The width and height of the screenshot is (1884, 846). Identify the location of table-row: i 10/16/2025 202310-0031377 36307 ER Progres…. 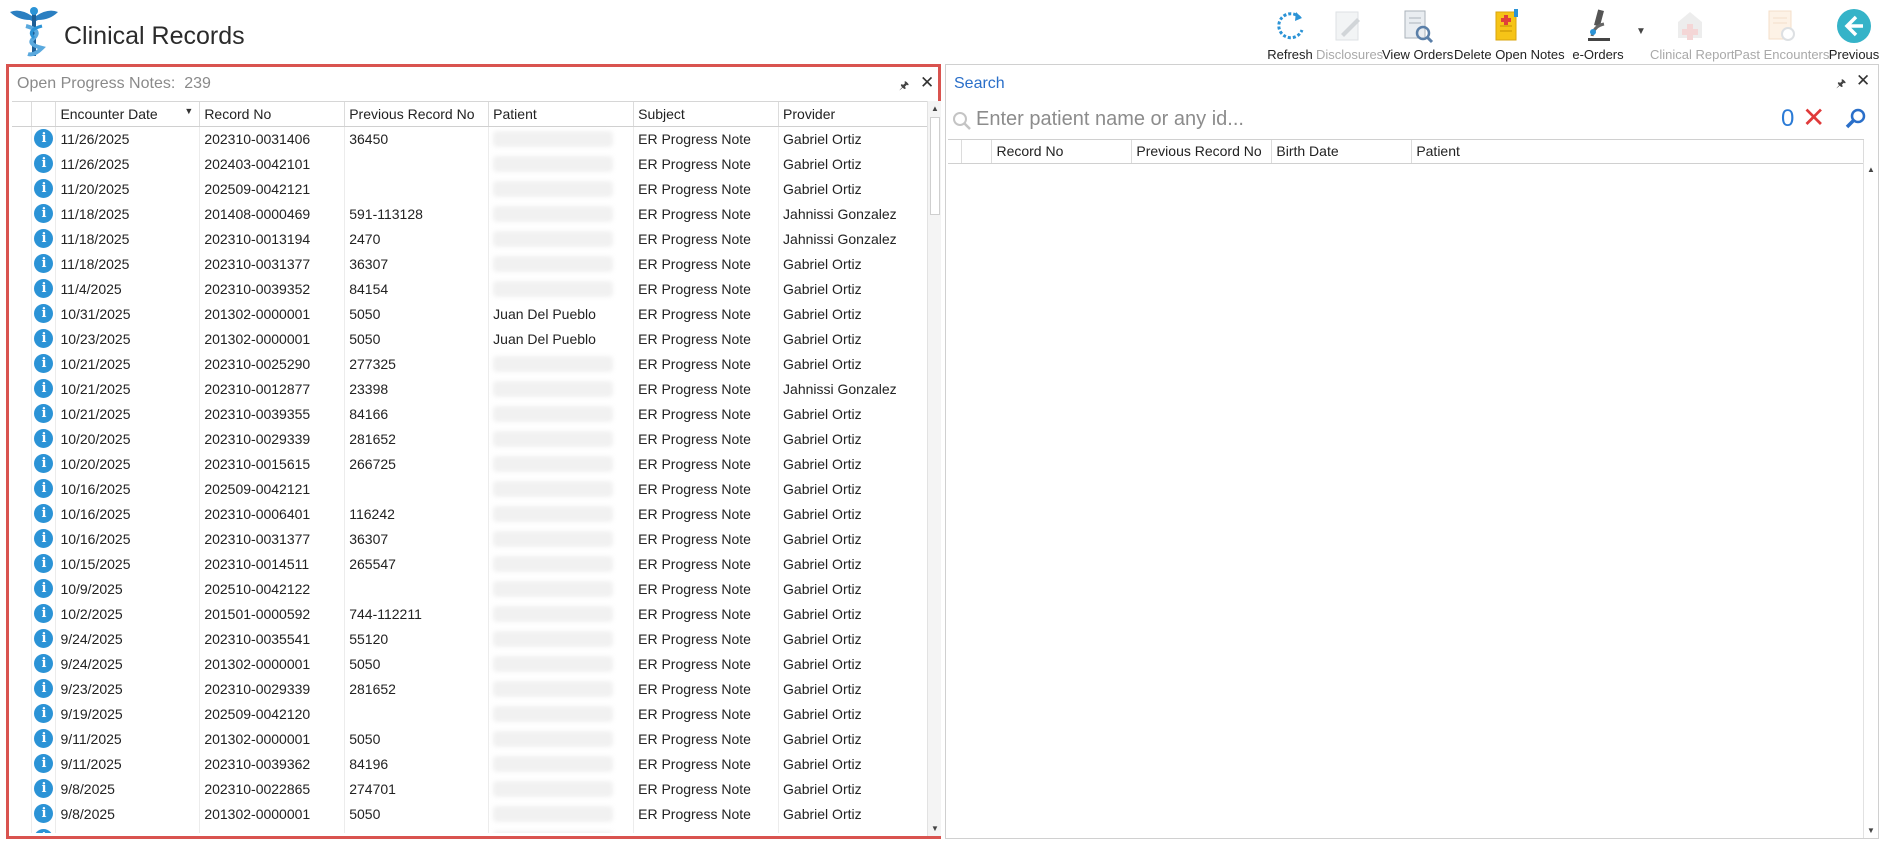
(472, 538).